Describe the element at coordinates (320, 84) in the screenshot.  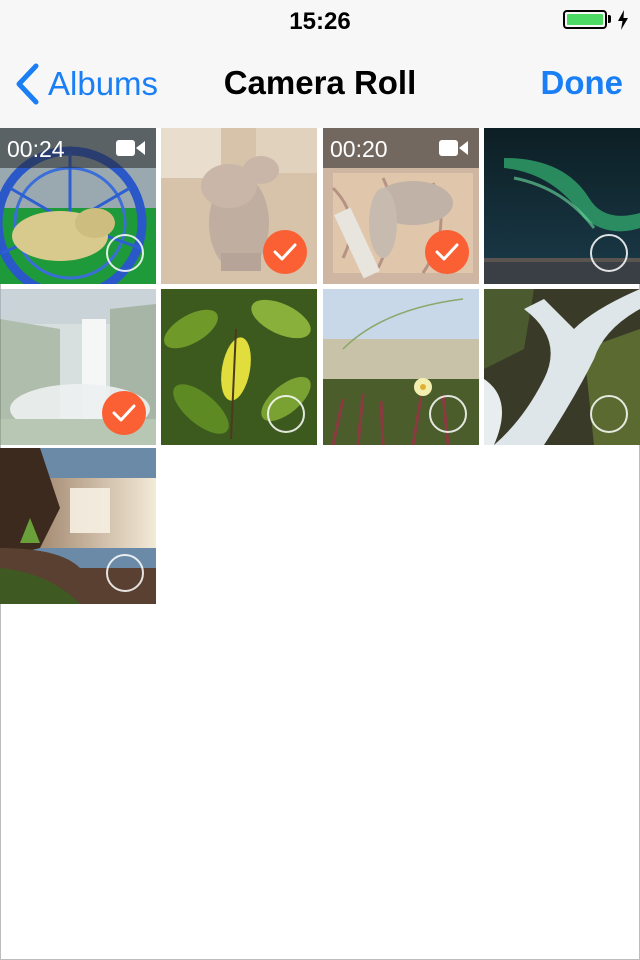
I see `navigation-bar: Albums Camera Roll Done` at that location.